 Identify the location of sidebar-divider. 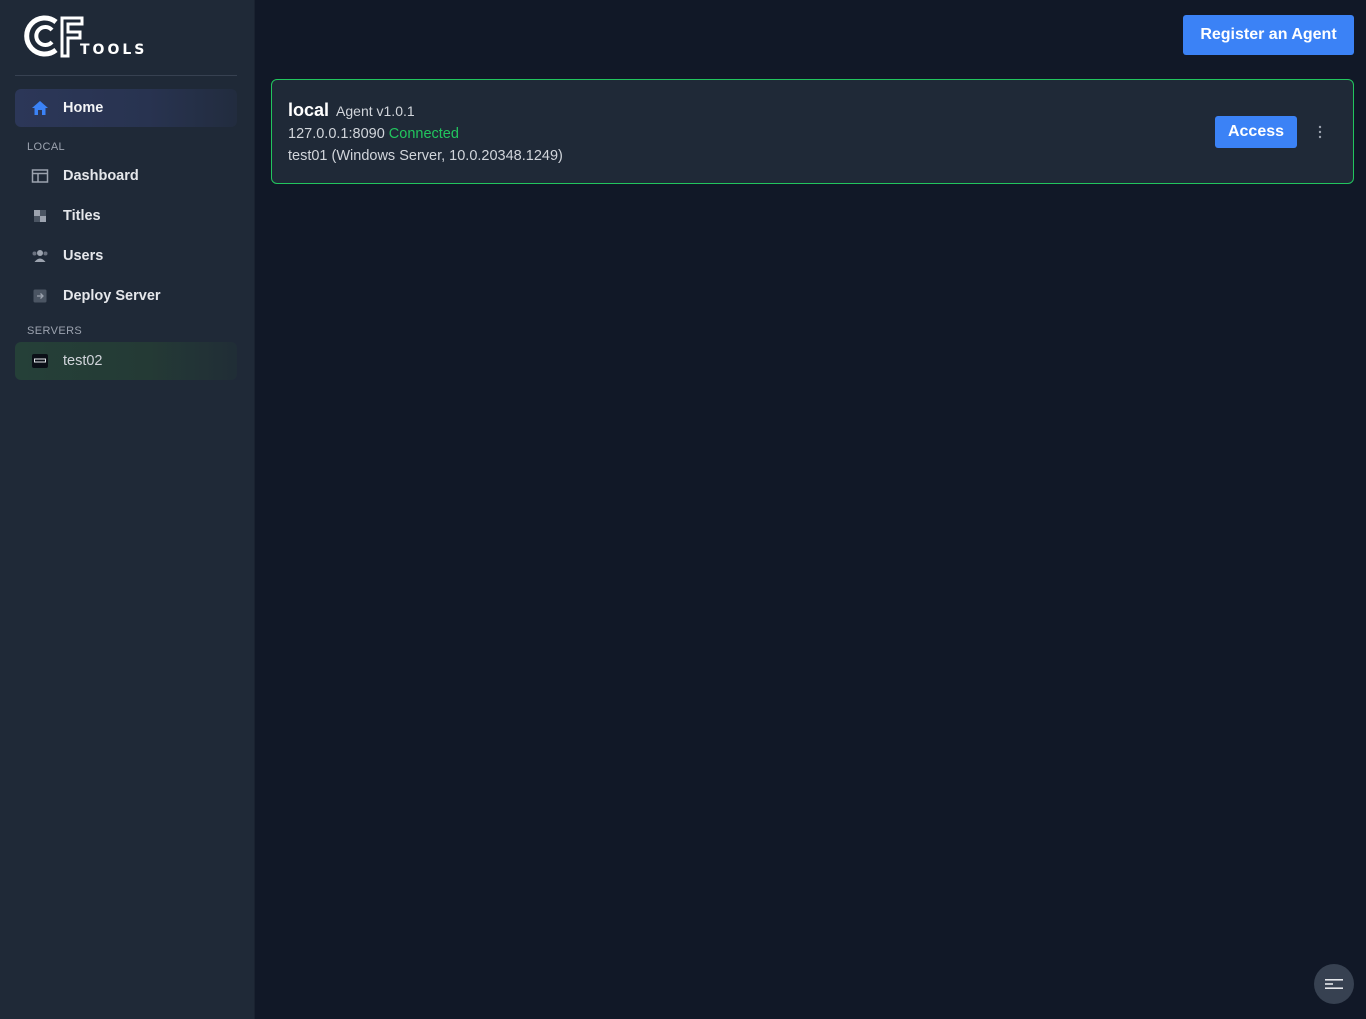
(126, 75).